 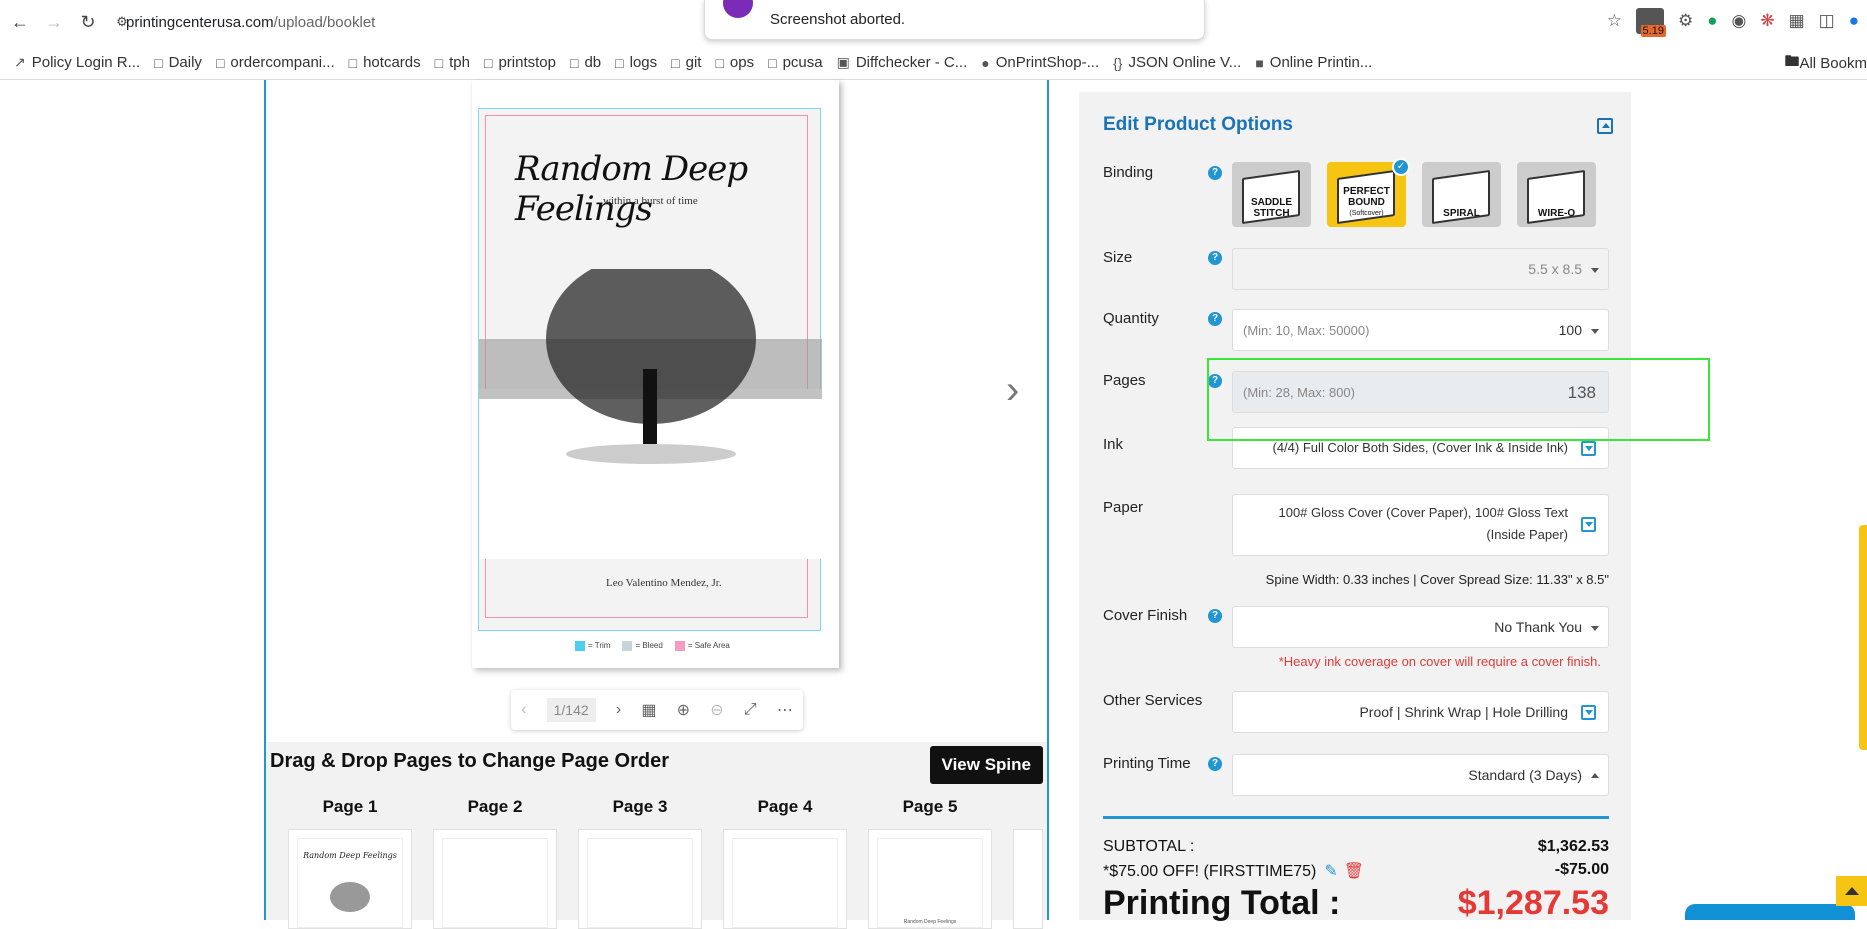 I want to click on bookmark-item: □ pcusa, so click(x=795, y=62).